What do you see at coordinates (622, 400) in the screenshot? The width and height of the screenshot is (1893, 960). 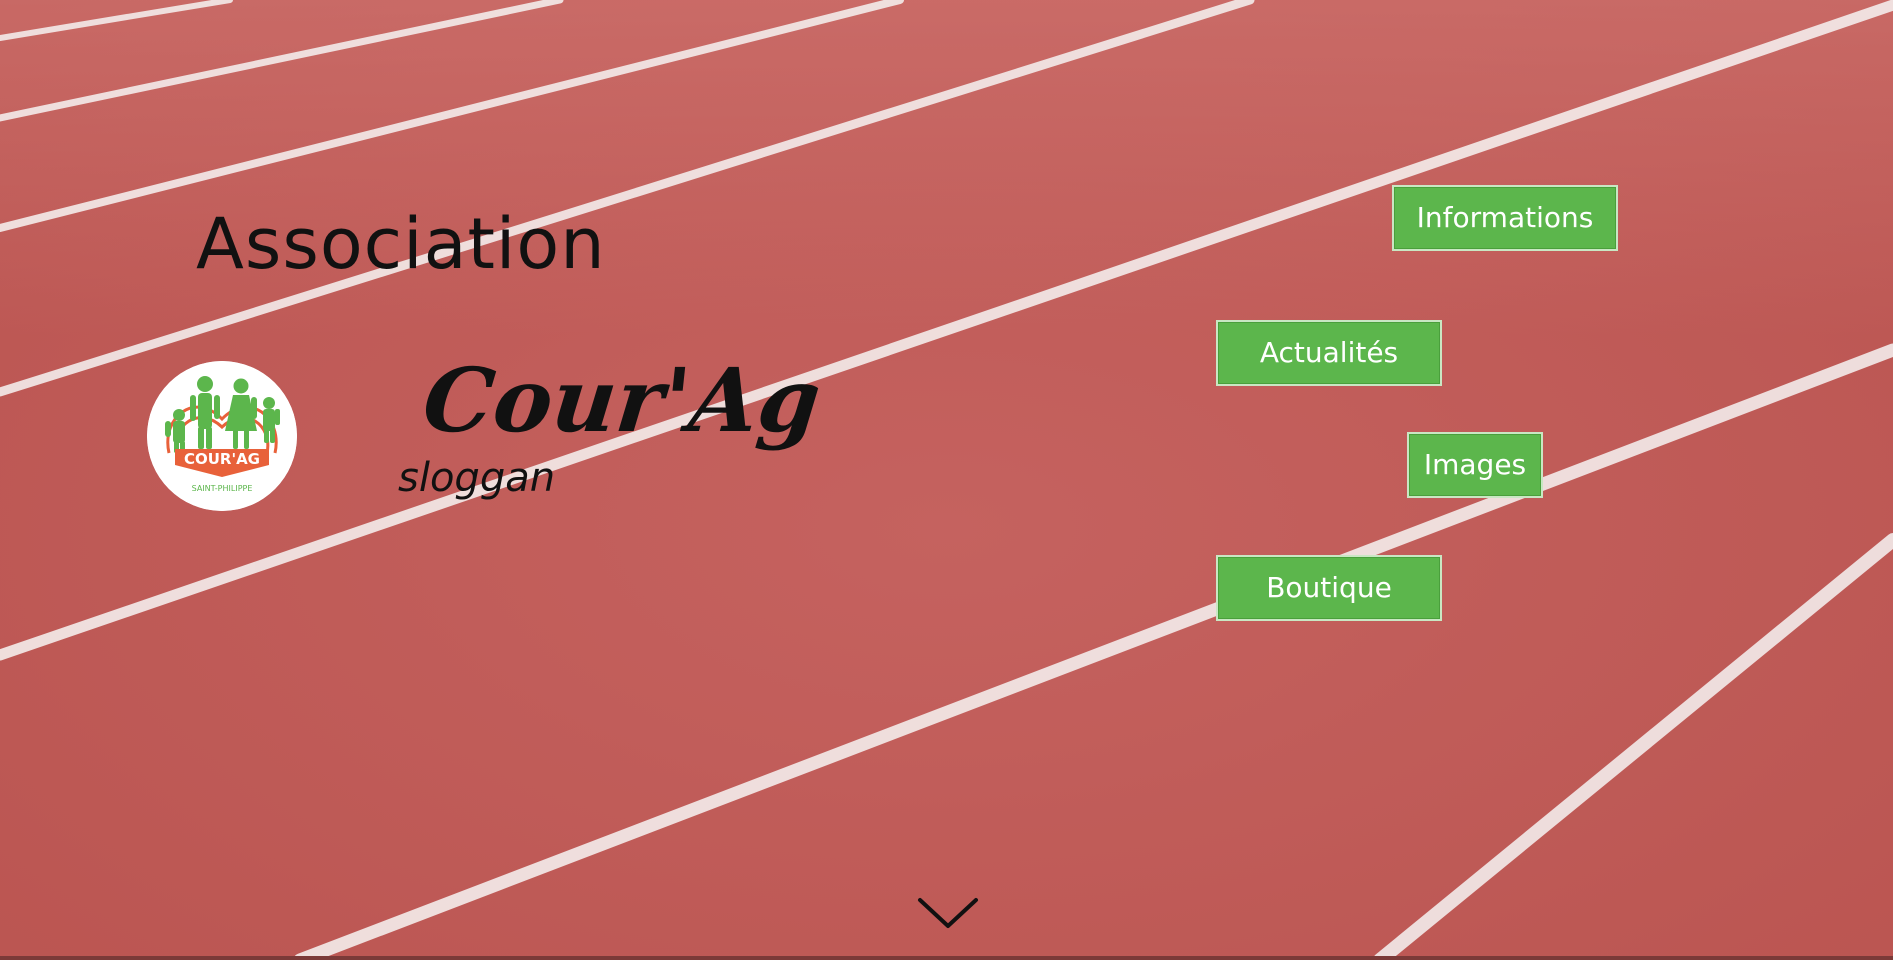 I see `brand-name: Cour'Ag` at bounding box center [622, 400].